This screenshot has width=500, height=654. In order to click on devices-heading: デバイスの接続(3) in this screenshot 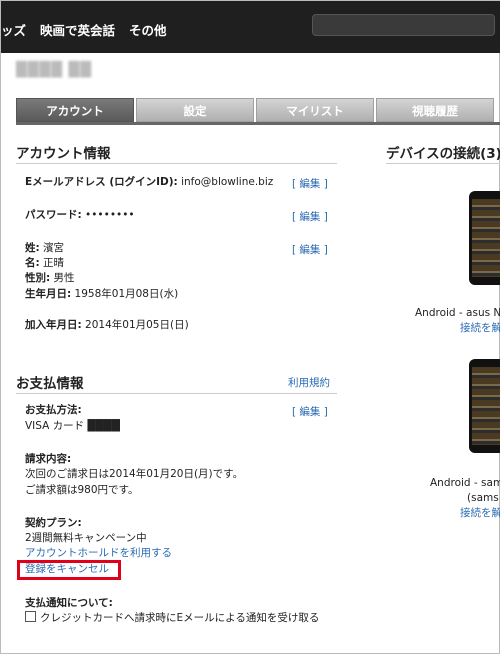, I will do `click(443, 154)`.